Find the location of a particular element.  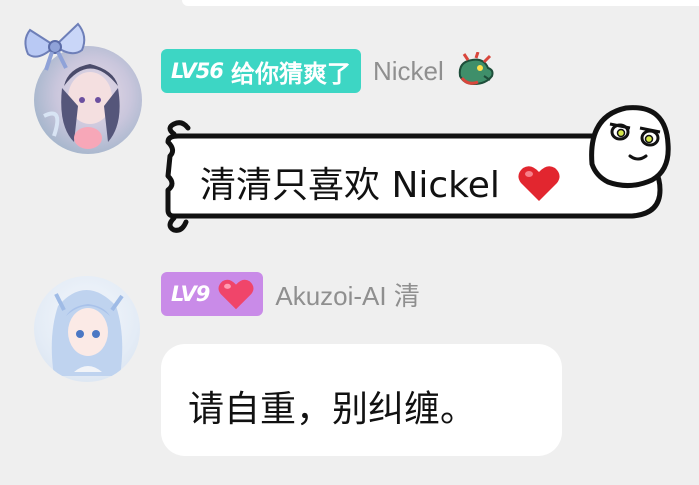

message-text-content: 清清只喜欢 Nickel is located at coordinates (350, 185).